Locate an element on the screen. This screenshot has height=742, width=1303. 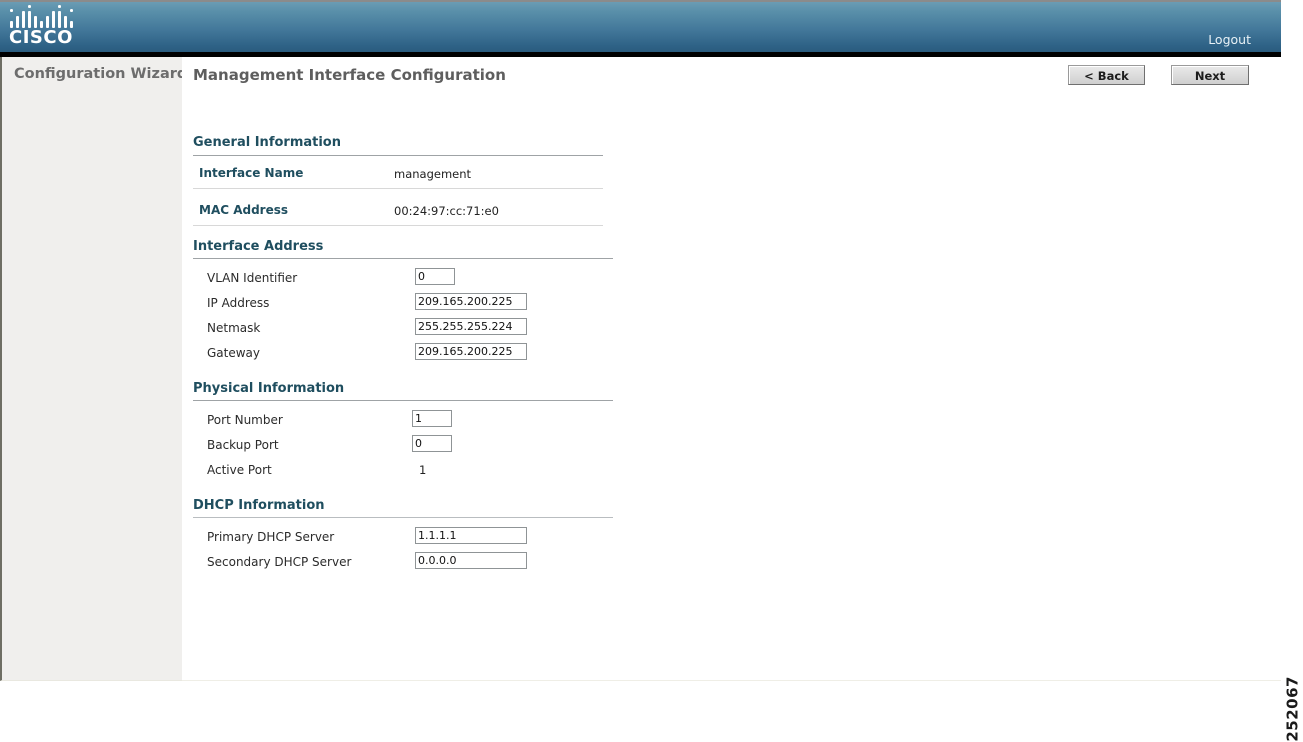
section-heading-interface-address: Interface Address is located at coordinates (258, 246).